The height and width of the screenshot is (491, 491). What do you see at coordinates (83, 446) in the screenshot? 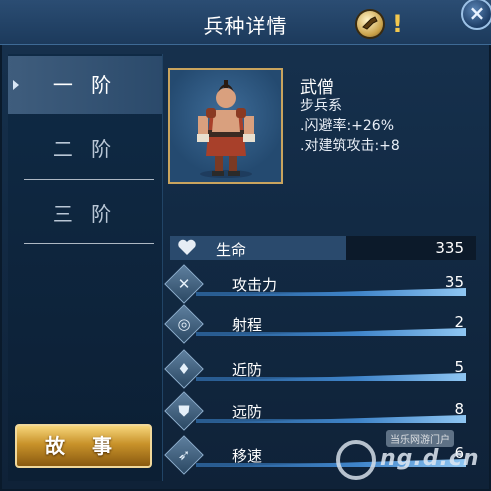
I see `story-button: 故 事` at bounding box center [83, 446].